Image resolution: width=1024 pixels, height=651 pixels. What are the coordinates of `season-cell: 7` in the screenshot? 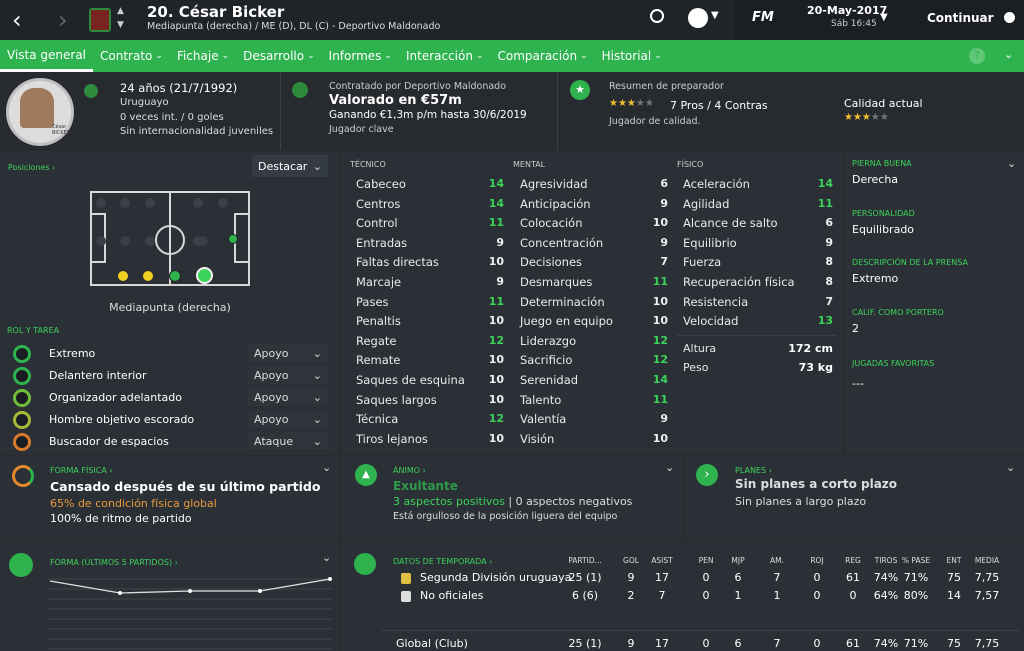 It's located at (662, 595).